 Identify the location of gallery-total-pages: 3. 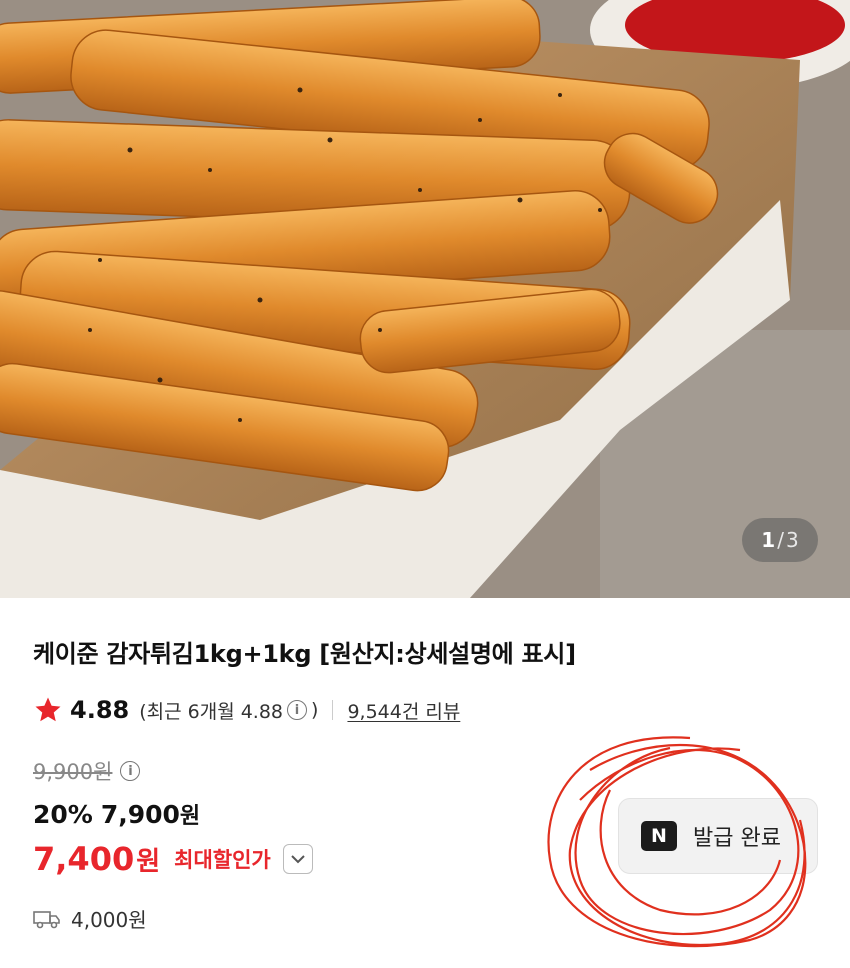
(792, 540).